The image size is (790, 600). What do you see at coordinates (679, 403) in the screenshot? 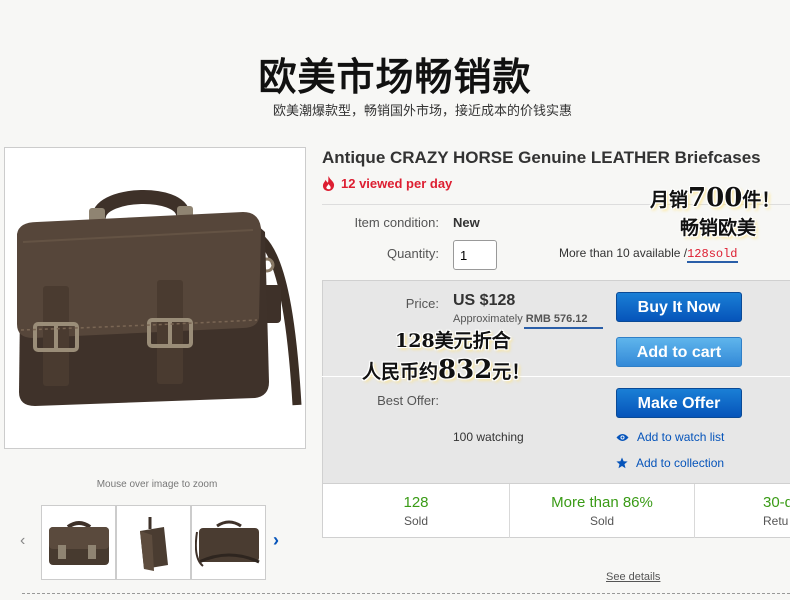
I see `make-offer-button: Make Offer` at bounding box center [679, 403].